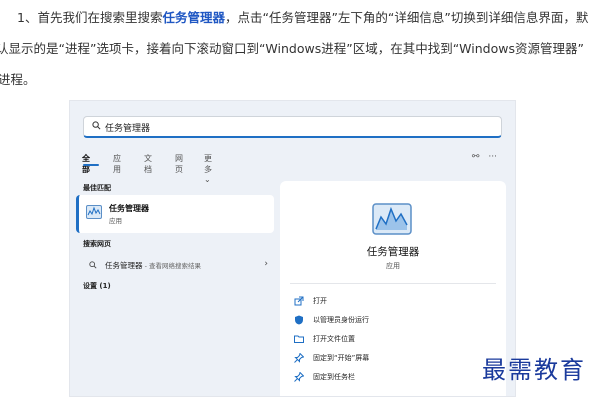 The width and height of the screenshot is (604, 397). What do you see at coordinates (492, 157) in the screenshot?
I see `more-options-icon: ···` at bounding box center [492, 157].